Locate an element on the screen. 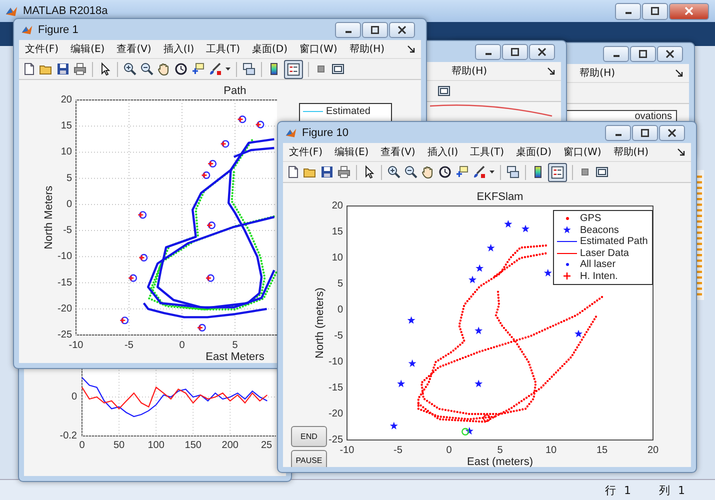 This screenshot has height=500, width=715. row-number: 1 is located at coordinates (627, 490).